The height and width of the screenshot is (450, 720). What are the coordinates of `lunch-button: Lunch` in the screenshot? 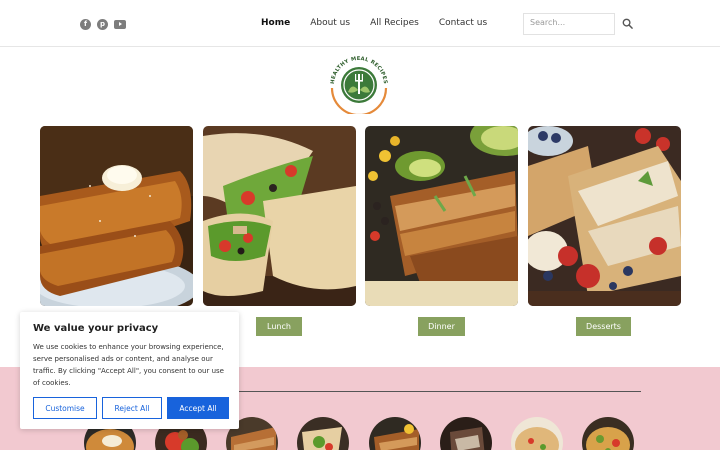 It's located at (279, 326).